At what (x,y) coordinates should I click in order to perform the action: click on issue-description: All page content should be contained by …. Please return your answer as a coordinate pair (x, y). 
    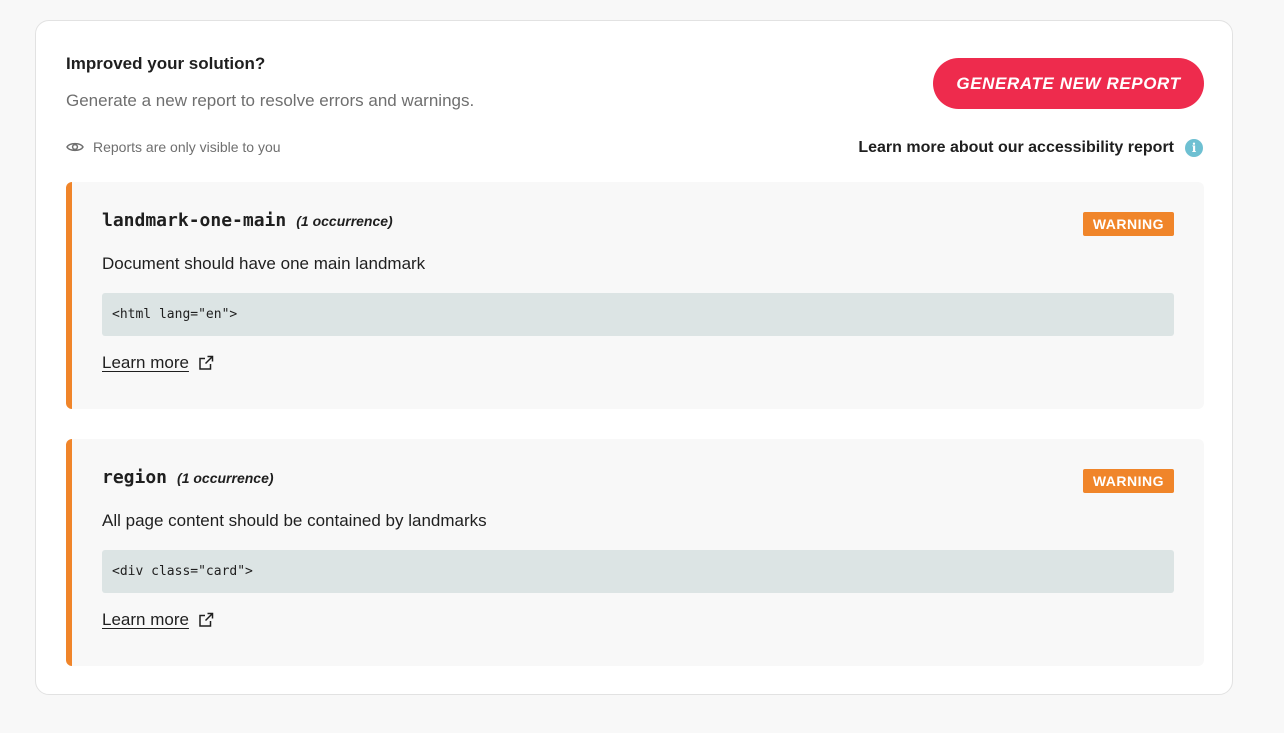
    Looking at the image, I should click on (294, 520).